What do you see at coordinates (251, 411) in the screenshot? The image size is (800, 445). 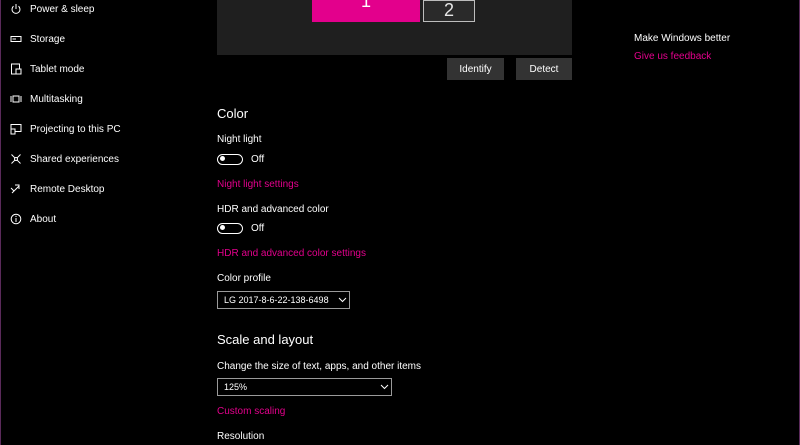 I see `custom-scaling-link: Custom scaling` at bounding box center [251, 411].